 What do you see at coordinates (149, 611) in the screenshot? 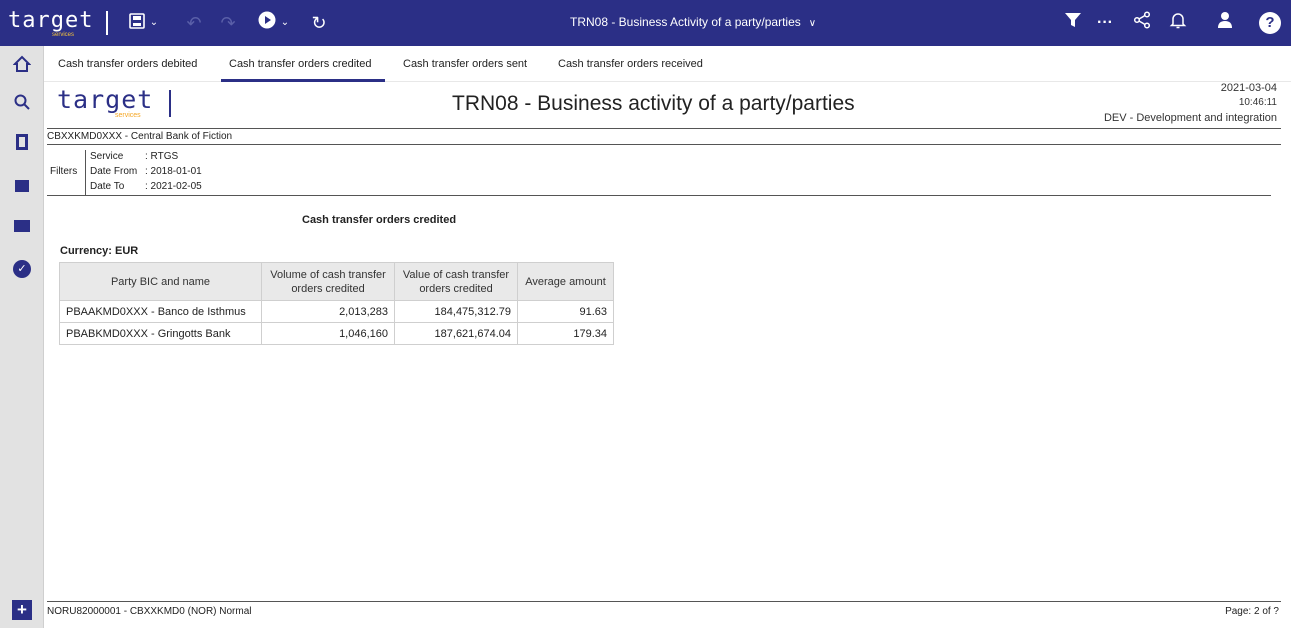
I see `footer-status: NORU82000001 - CBXXKMD0 (NOR) Normal` at bounding box center [149, 611].